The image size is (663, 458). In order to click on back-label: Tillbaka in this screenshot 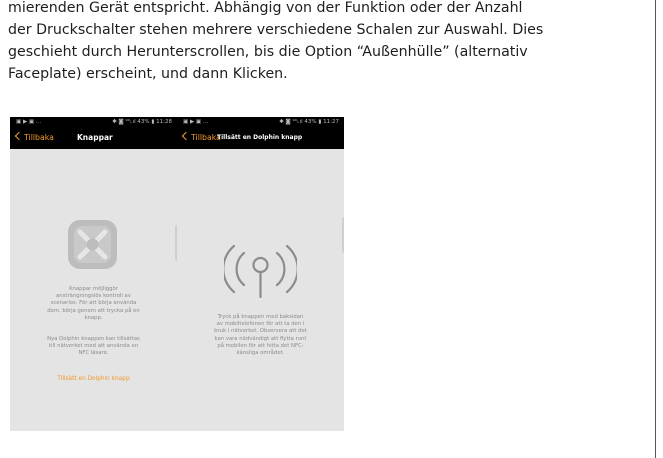, I will do `click(39, 137)`.